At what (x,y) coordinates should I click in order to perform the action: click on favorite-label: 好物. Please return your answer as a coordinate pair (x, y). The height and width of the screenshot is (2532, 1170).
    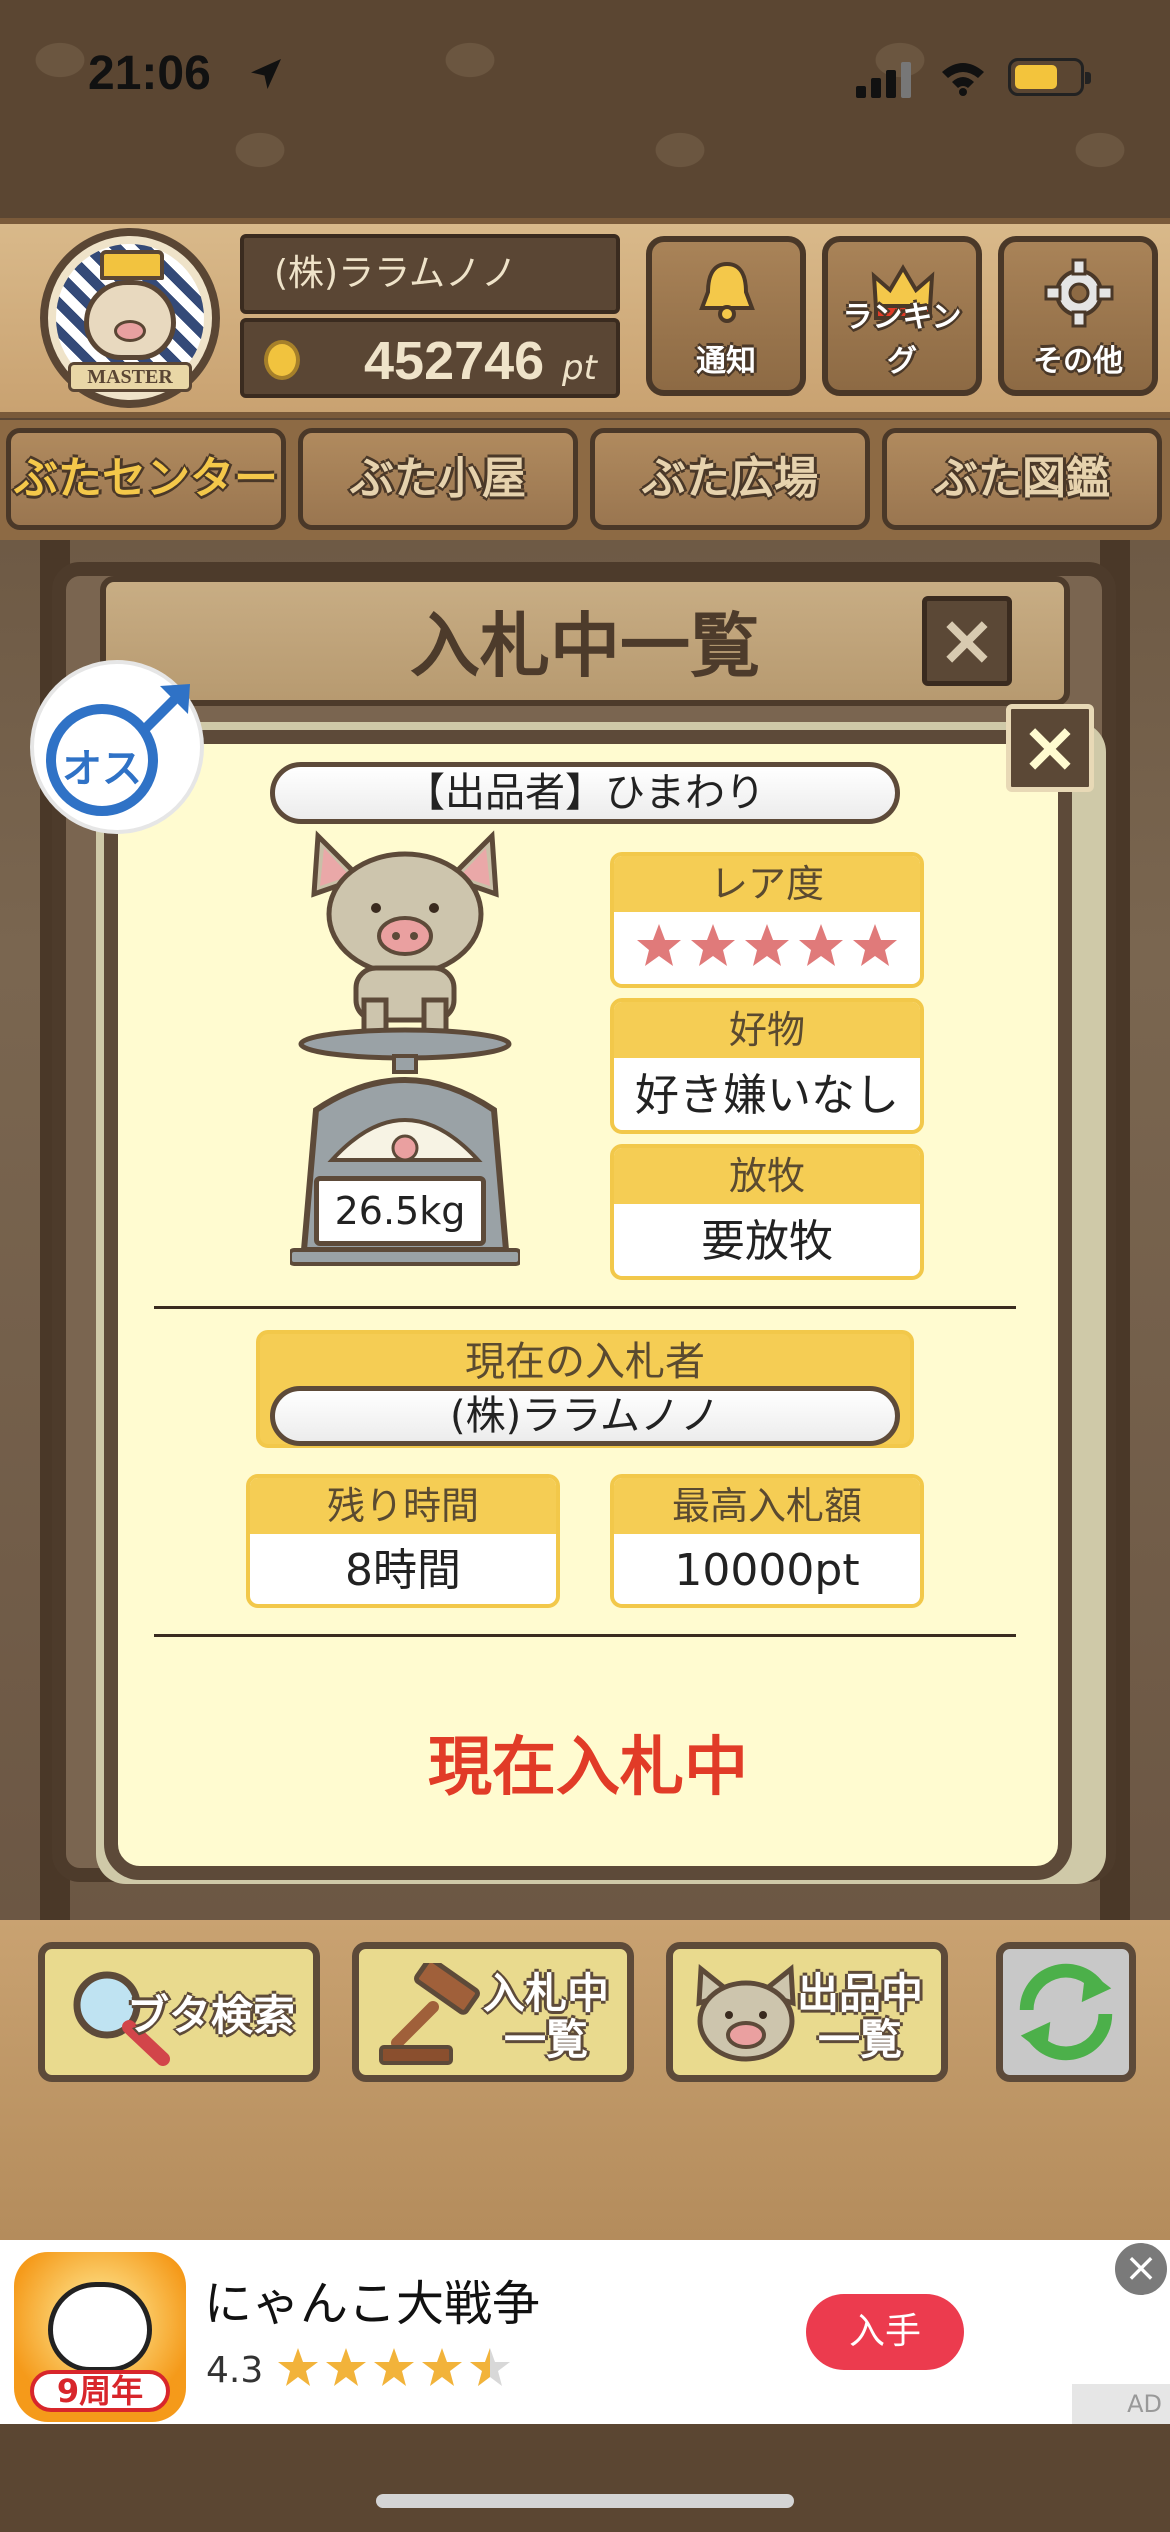
    Looking at the image, I should click on (767, 1030).